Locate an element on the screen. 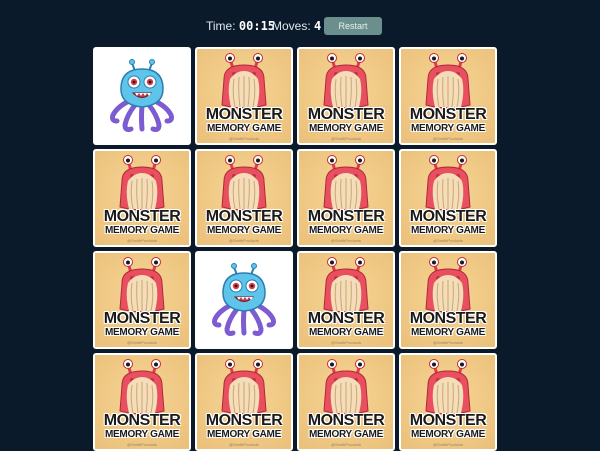 This screenshot has width=600, height=451. timer-label: Time: is located at coordinates (221, 26).